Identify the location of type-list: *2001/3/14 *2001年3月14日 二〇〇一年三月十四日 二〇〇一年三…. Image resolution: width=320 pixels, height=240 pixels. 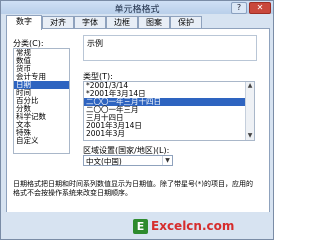
(169, 111).